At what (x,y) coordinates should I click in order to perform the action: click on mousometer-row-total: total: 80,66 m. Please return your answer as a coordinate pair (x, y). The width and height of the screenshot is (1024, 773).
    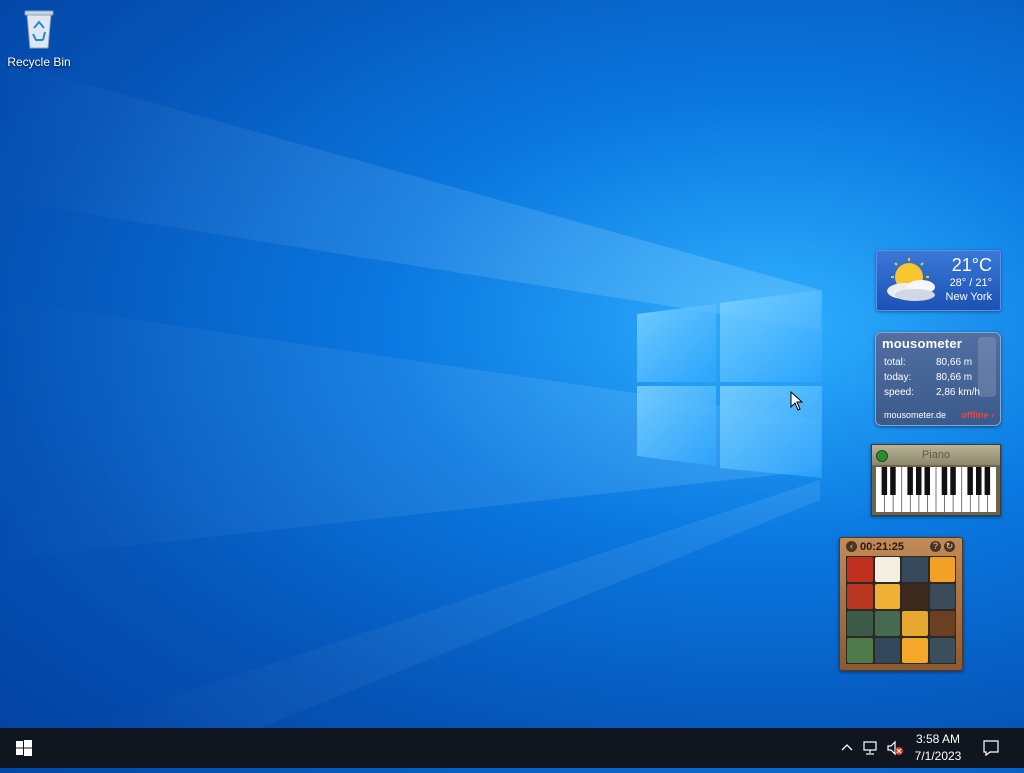
    Looking at the image, I should click on (934, 362).